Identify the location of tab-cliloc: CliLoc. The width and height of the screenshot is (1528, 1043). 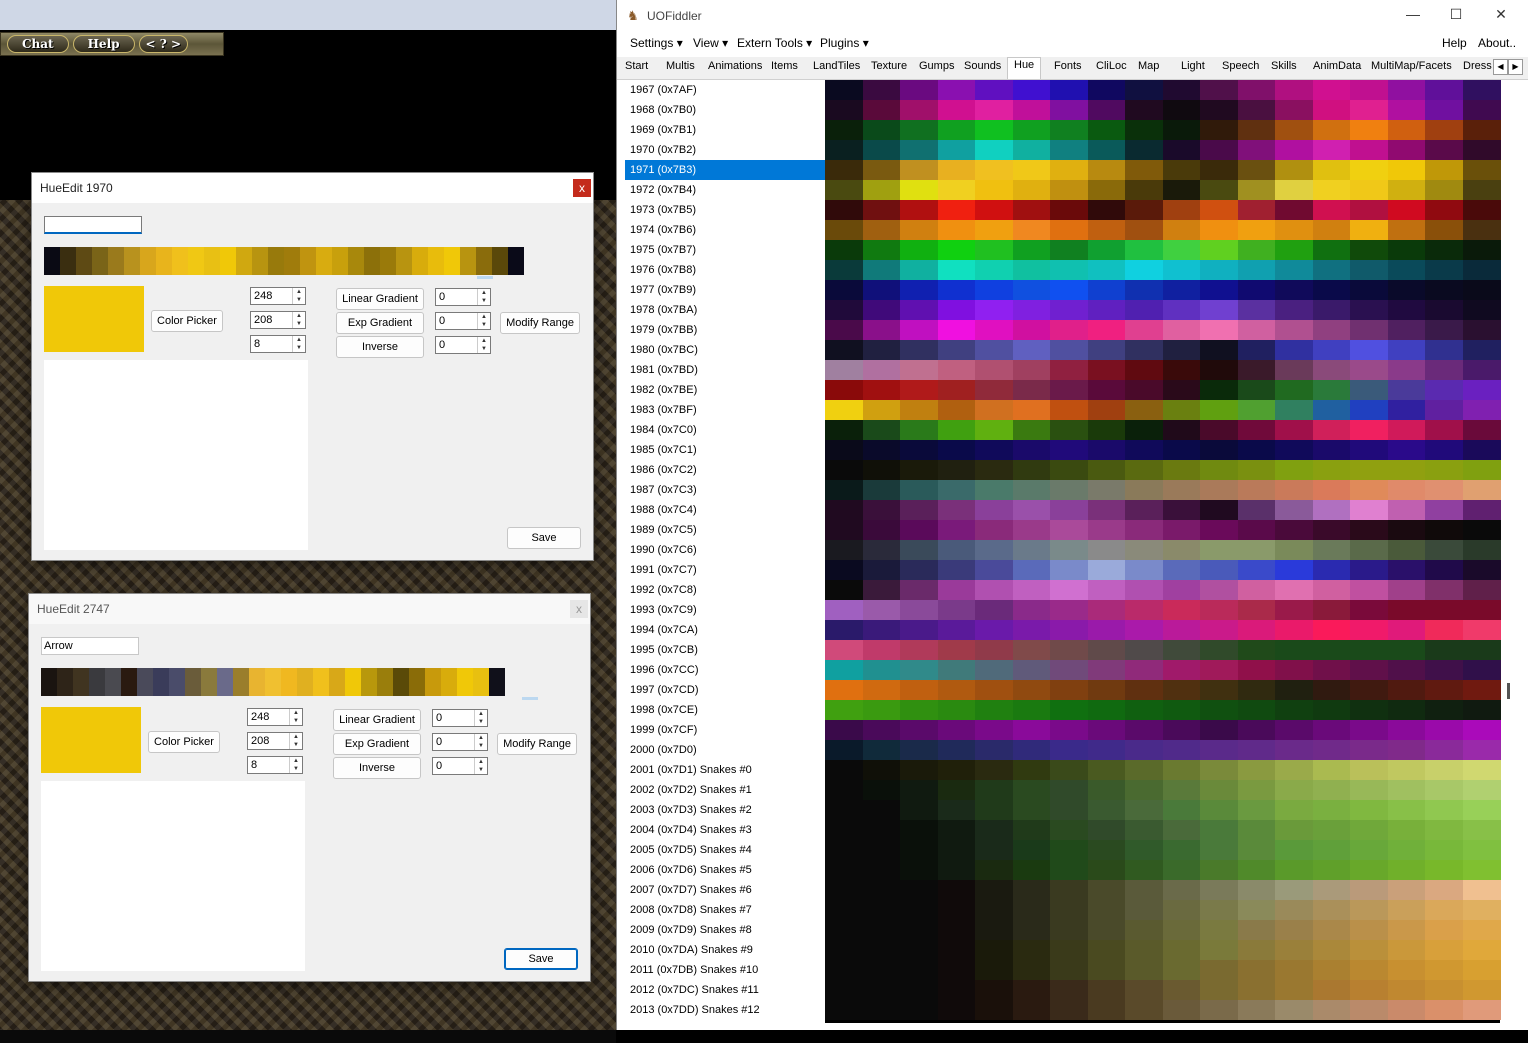
(1111, 66).